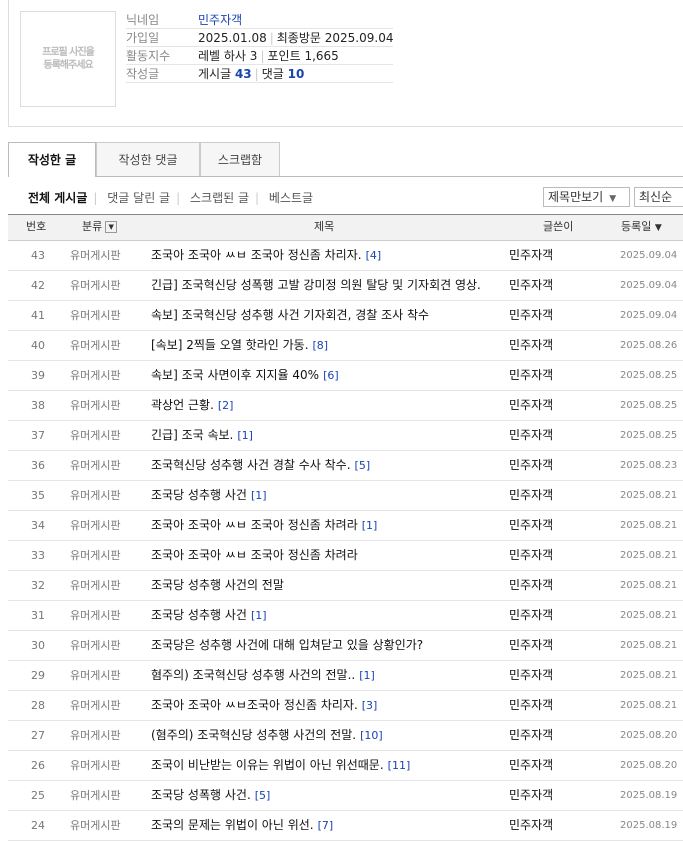 The width and height of the screenshot is (683, 842). Describe the element at coordinates (321, 345) in the screenshot. I see `comment-count-badge: [8]` at that location.